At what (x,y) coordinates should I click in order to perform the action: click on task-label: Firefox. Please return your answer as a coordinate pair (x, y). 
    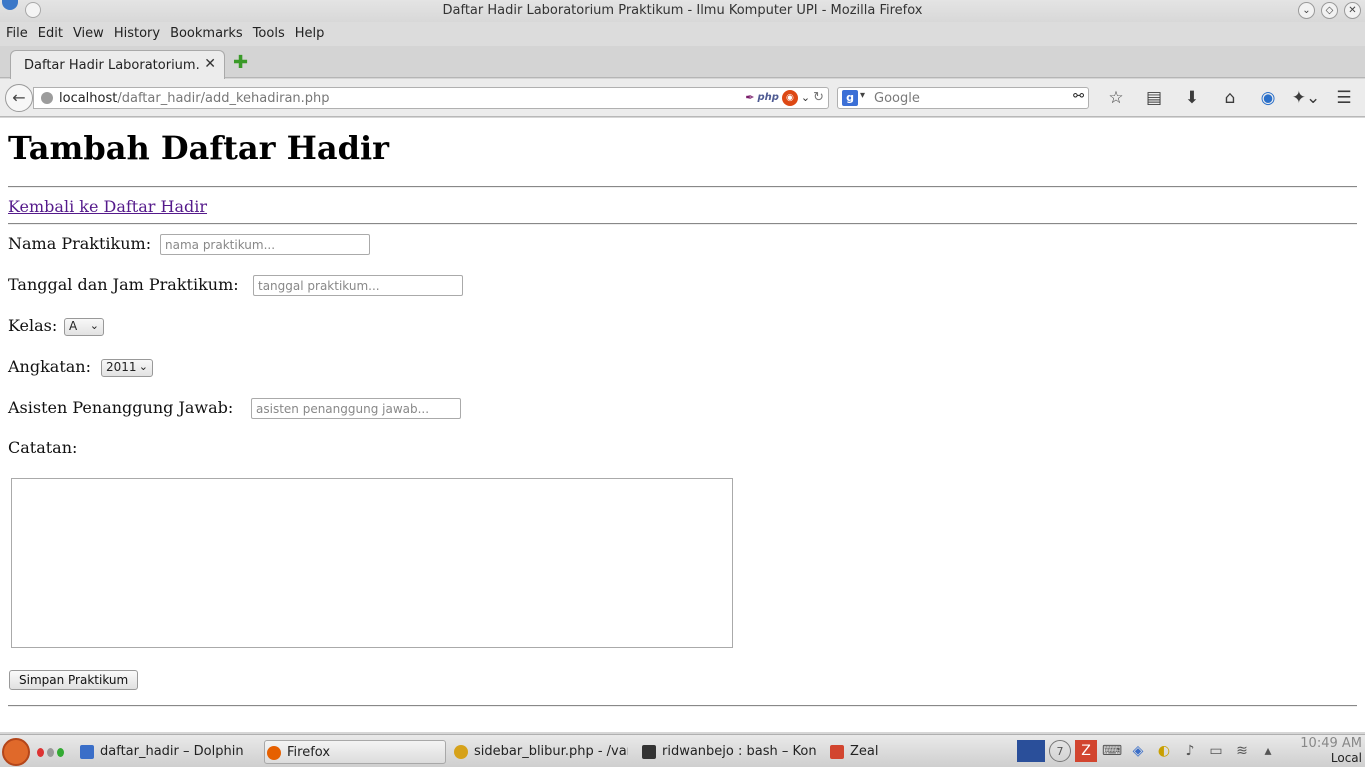
    Looking at the image, I should click on (309, 752).